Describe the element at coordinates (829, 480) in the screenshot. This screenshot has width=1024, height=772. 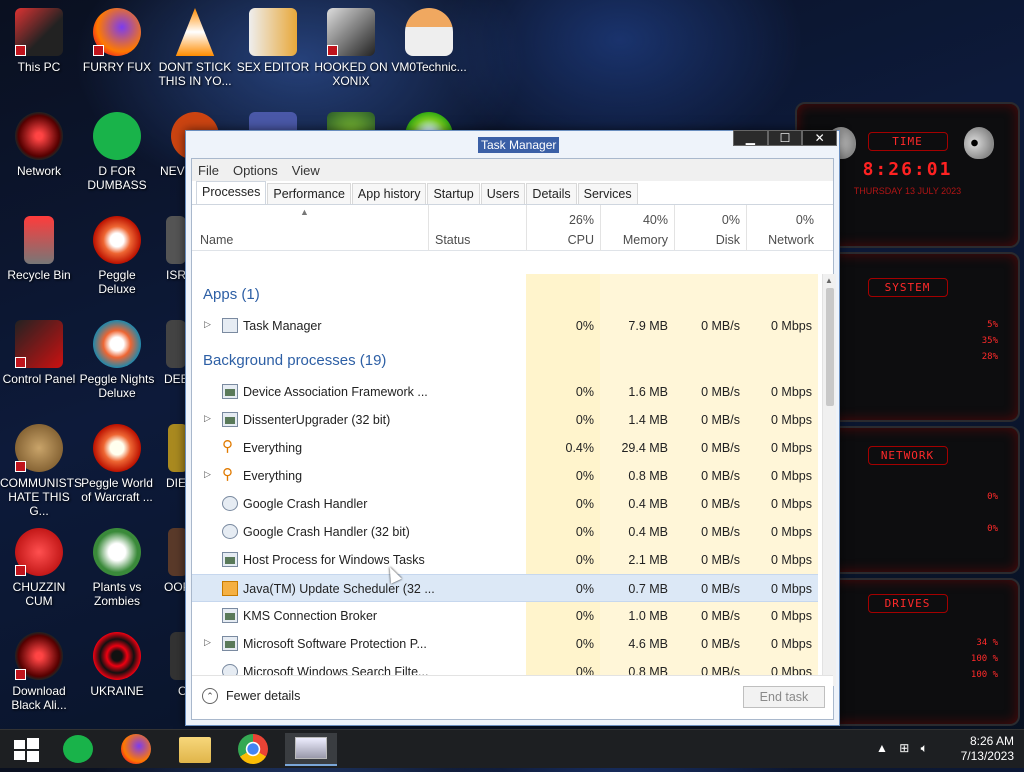
I see `vertical-scrollbar: ▲ ▼` at that location.